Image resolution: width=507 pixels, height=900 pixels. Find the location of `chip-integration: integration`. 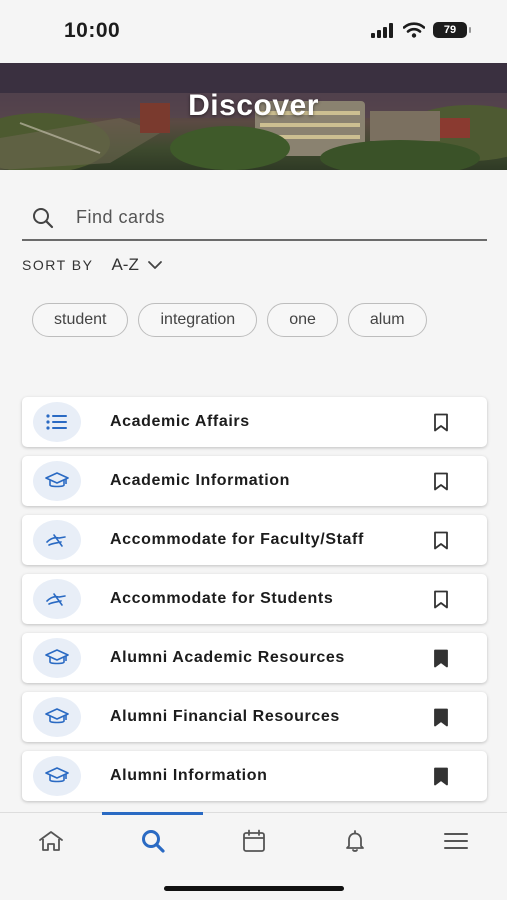

chip-integration: integration is located at coordinates (198, 320).